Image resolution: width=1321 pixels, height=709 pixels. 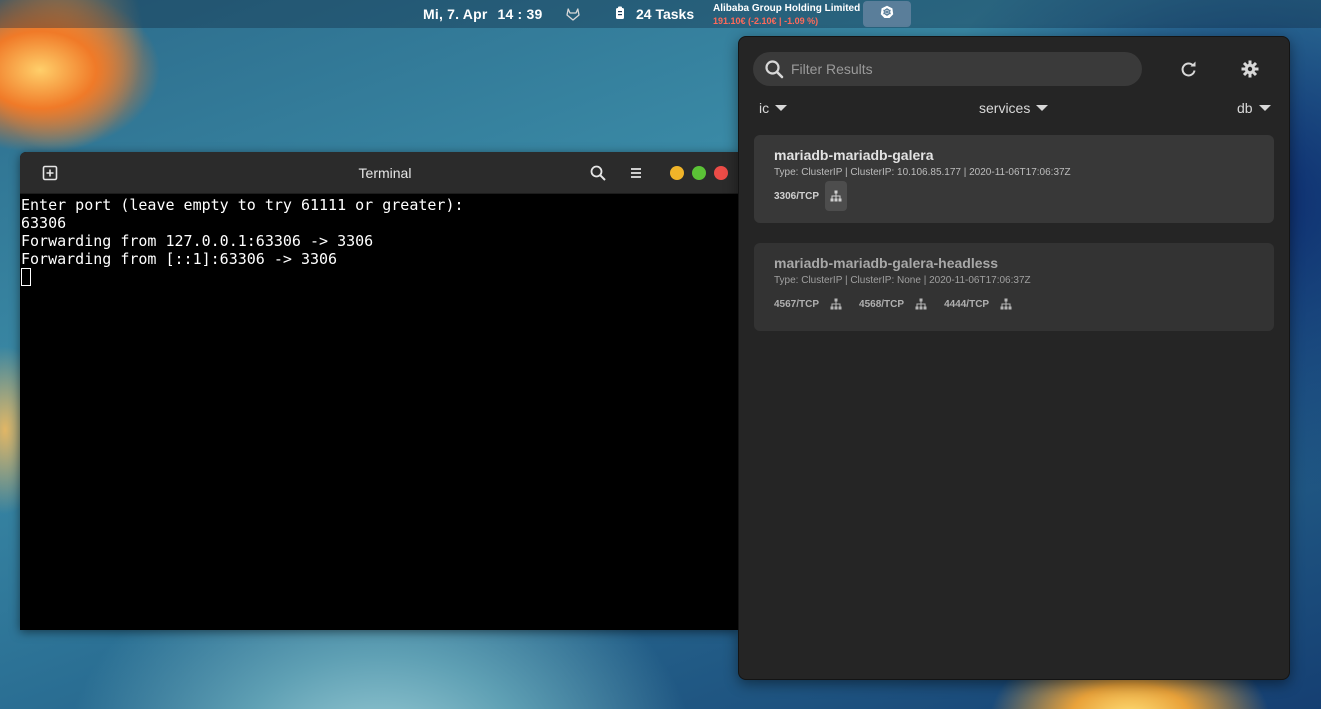 What do you see at coordinates (179, 259) in the screenshot?
I see `terminal-line: Forwarding from [::1]:63306 -> 3306` at bounding box center [179, 259].